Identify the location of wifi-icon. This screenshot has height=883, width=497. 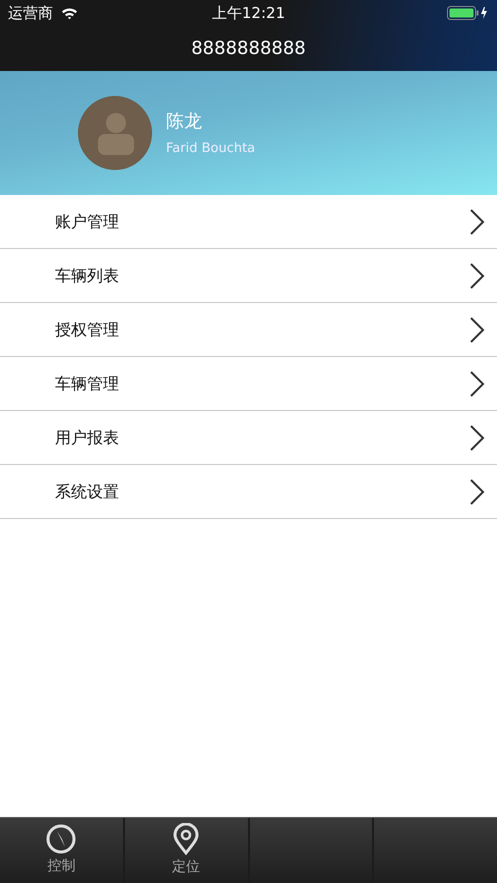
(69, 13).